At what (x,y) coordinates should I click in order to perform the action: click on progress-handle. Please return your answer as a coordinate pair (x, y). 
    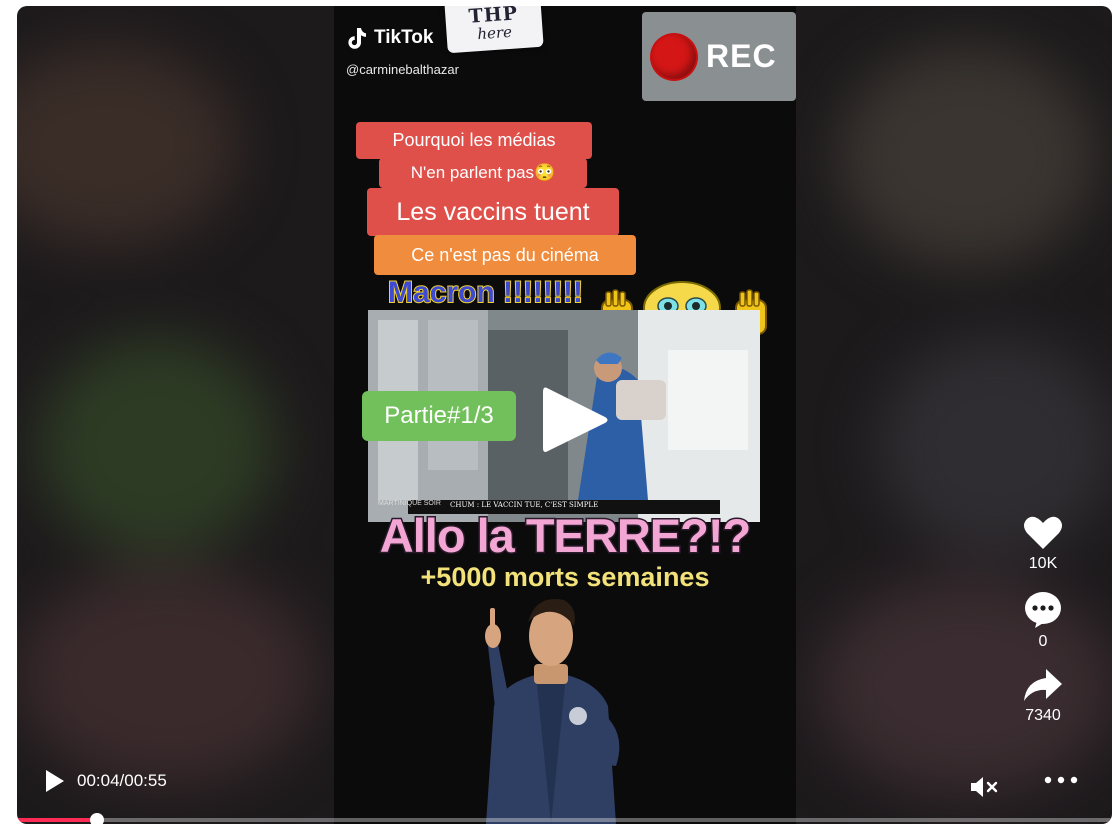
    Looking at the image, I should click on (96, 818).